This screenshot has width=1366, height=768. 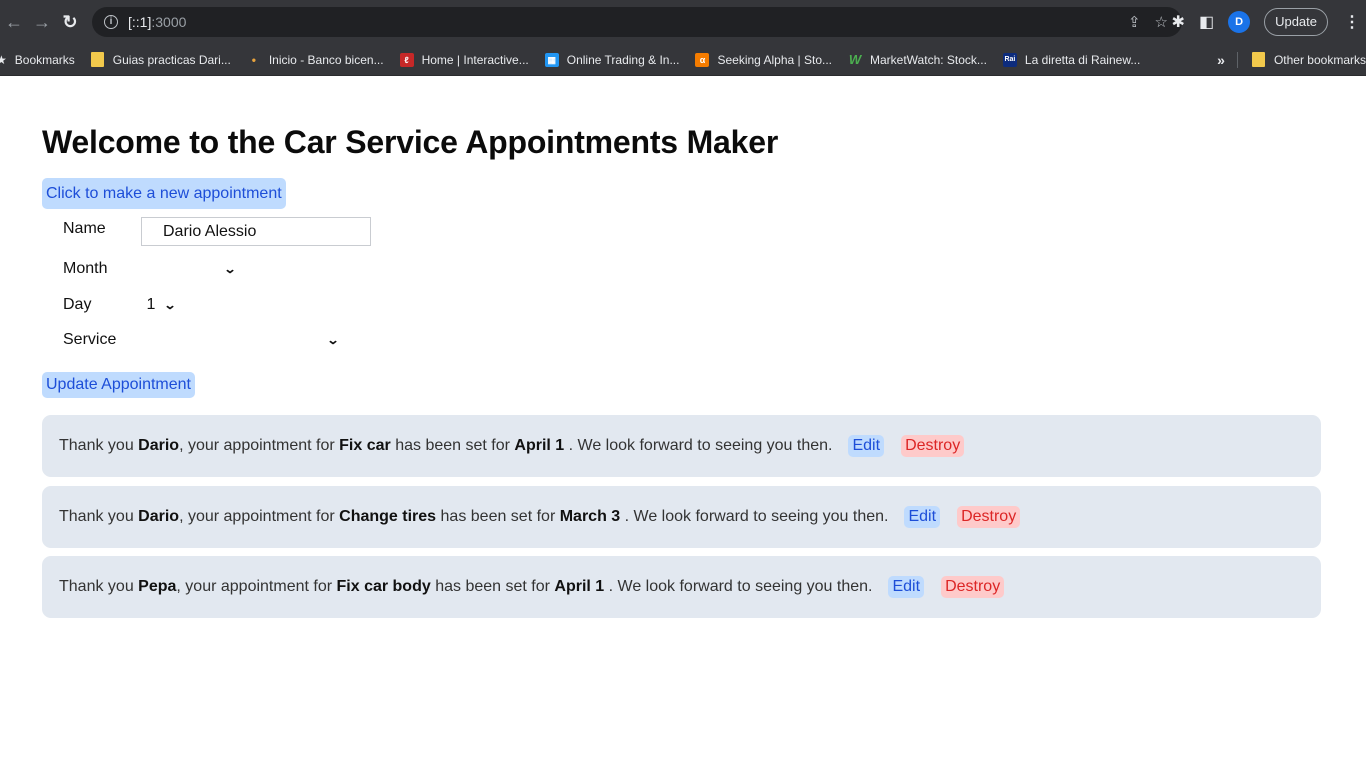 What do you see at coordinates (365, 445) in the screenshot?
I see `appointment-service: Fix car` at bounding box center [365, 445].